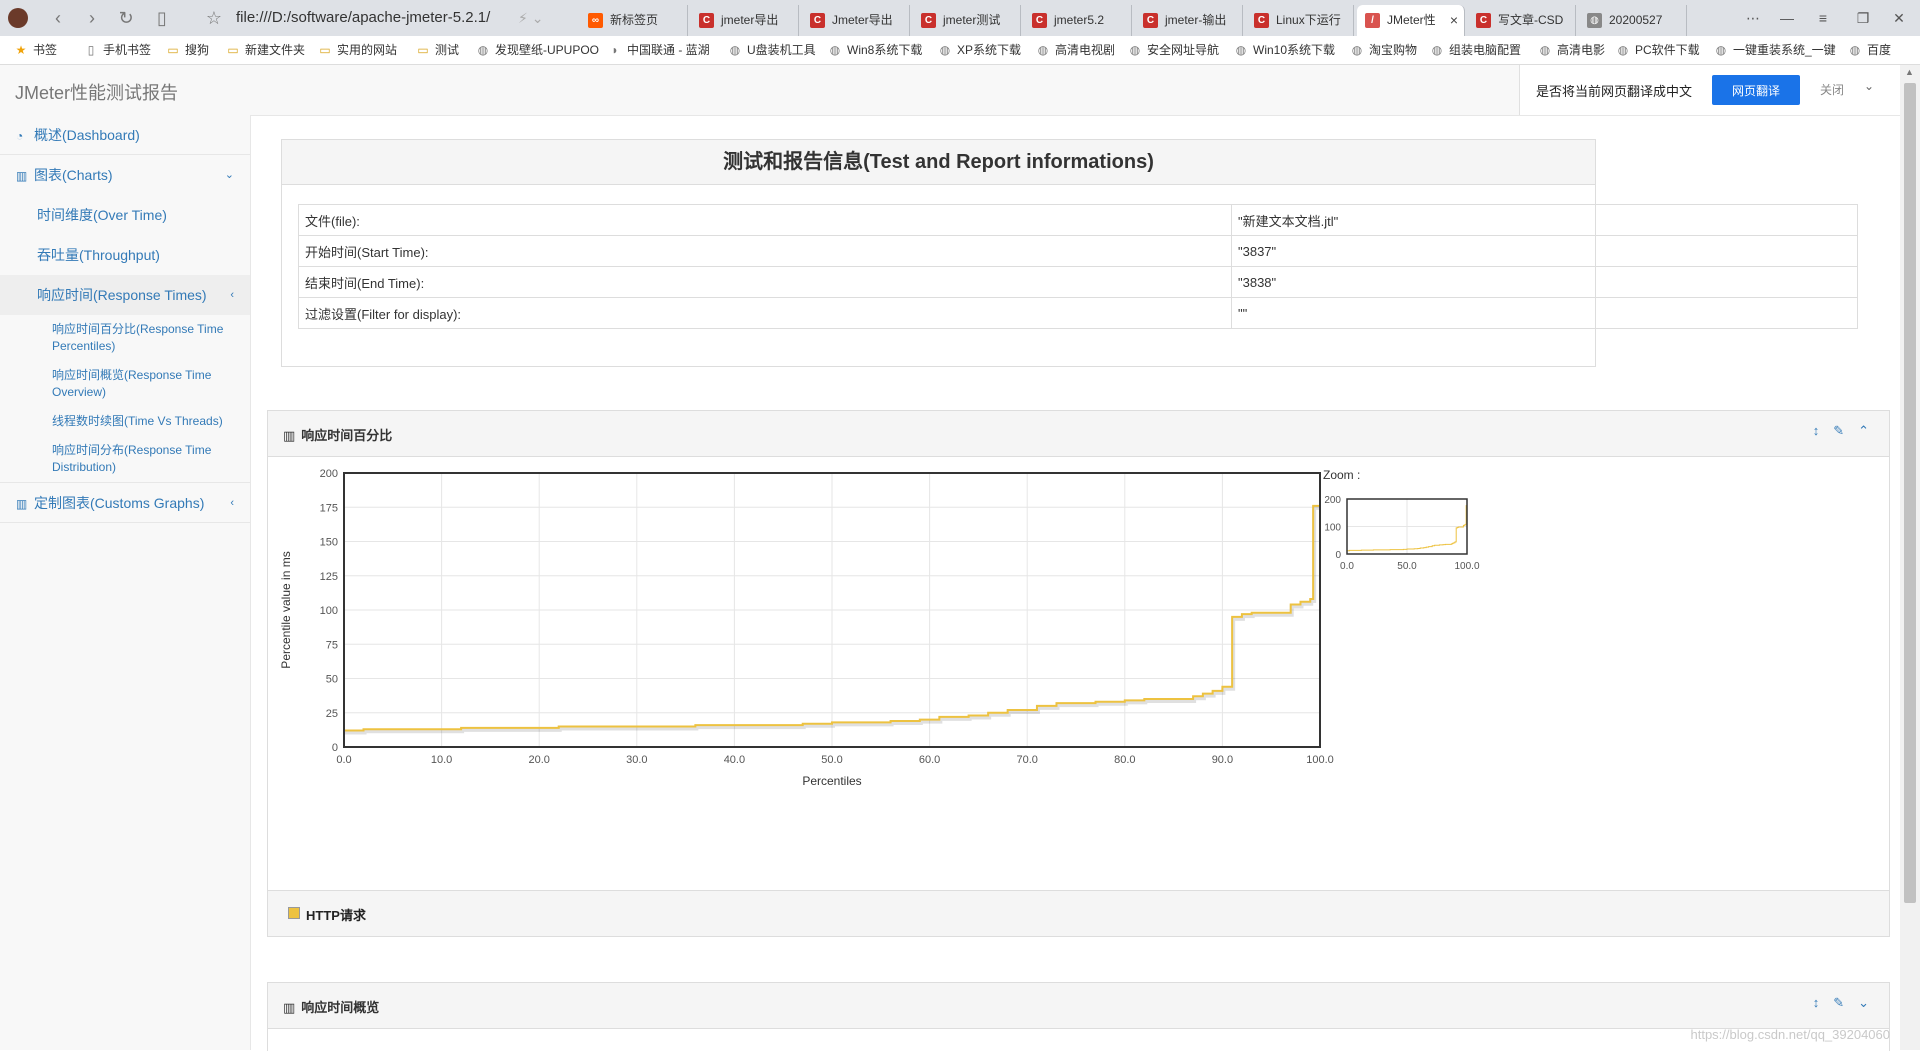  I want to click on info-key: 开始时间(Start Time):, so click(765, 251).